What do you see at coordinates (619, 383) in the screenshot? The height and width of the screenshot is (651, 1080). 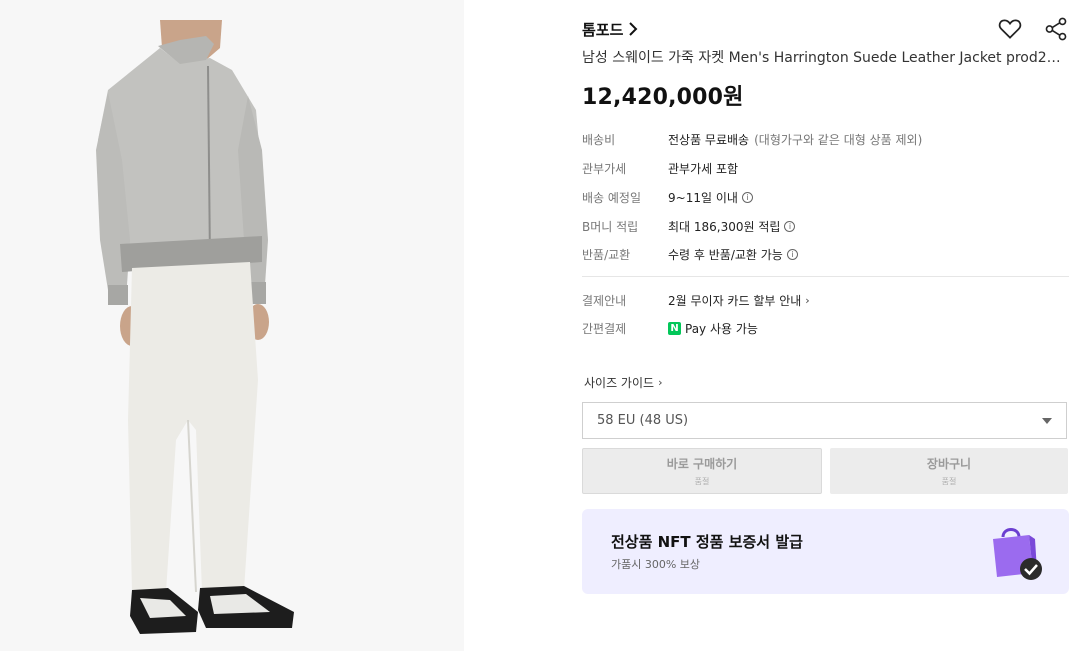 I see `size-guide-label: 사이즈 가이드` at bounding box center [619, 383].